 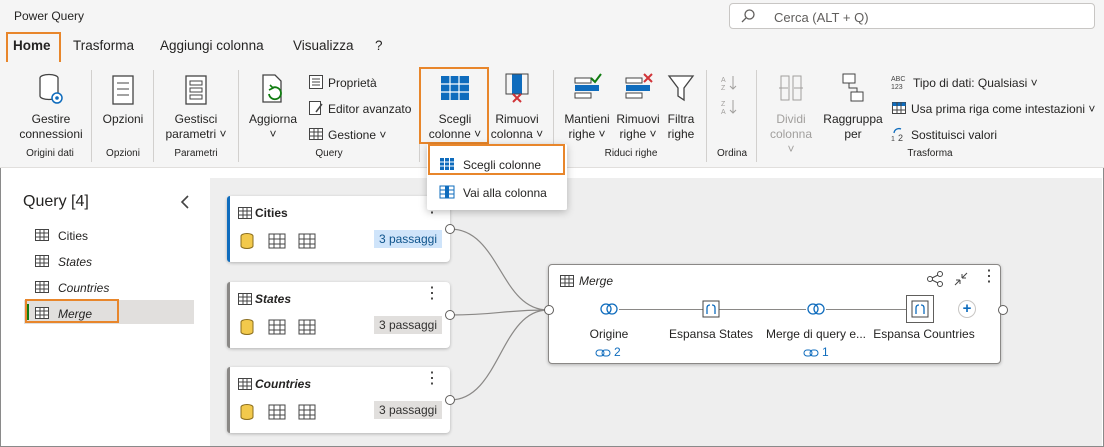 What do you see at coordinates (588, 86) in the screenshot?
I see `keep-rows-icon` at bounding box center [588, 86].